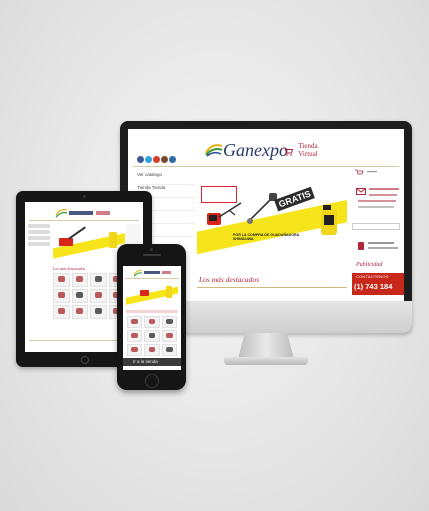 Image resolution: width=429 pixels, height=511 pixels. What do you see at coordinates (151, 249) in the screenshot?
I see `phone-camera` at bounding box center [151, 249].